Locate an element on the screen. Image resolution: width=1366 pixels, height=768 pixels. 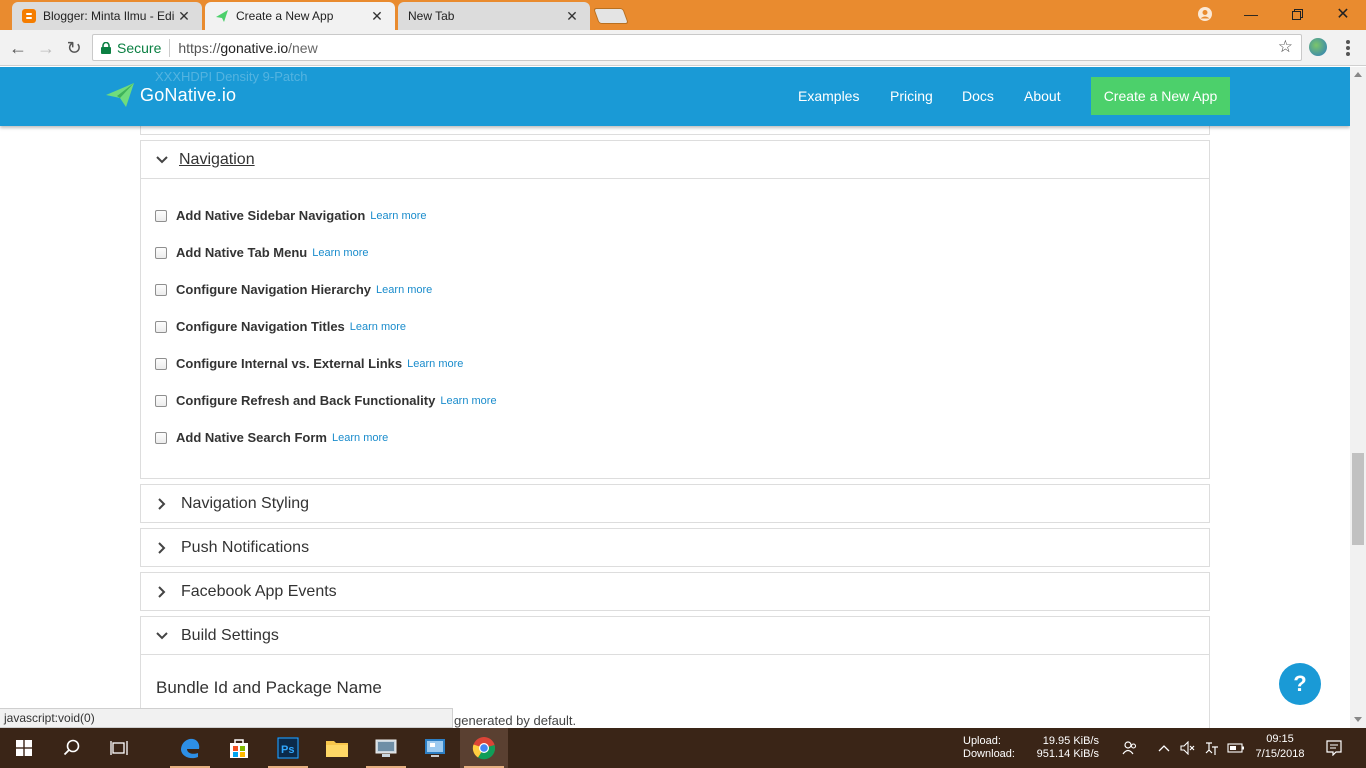
back-arrow-icon: ← is located at coordinates (18, 48).